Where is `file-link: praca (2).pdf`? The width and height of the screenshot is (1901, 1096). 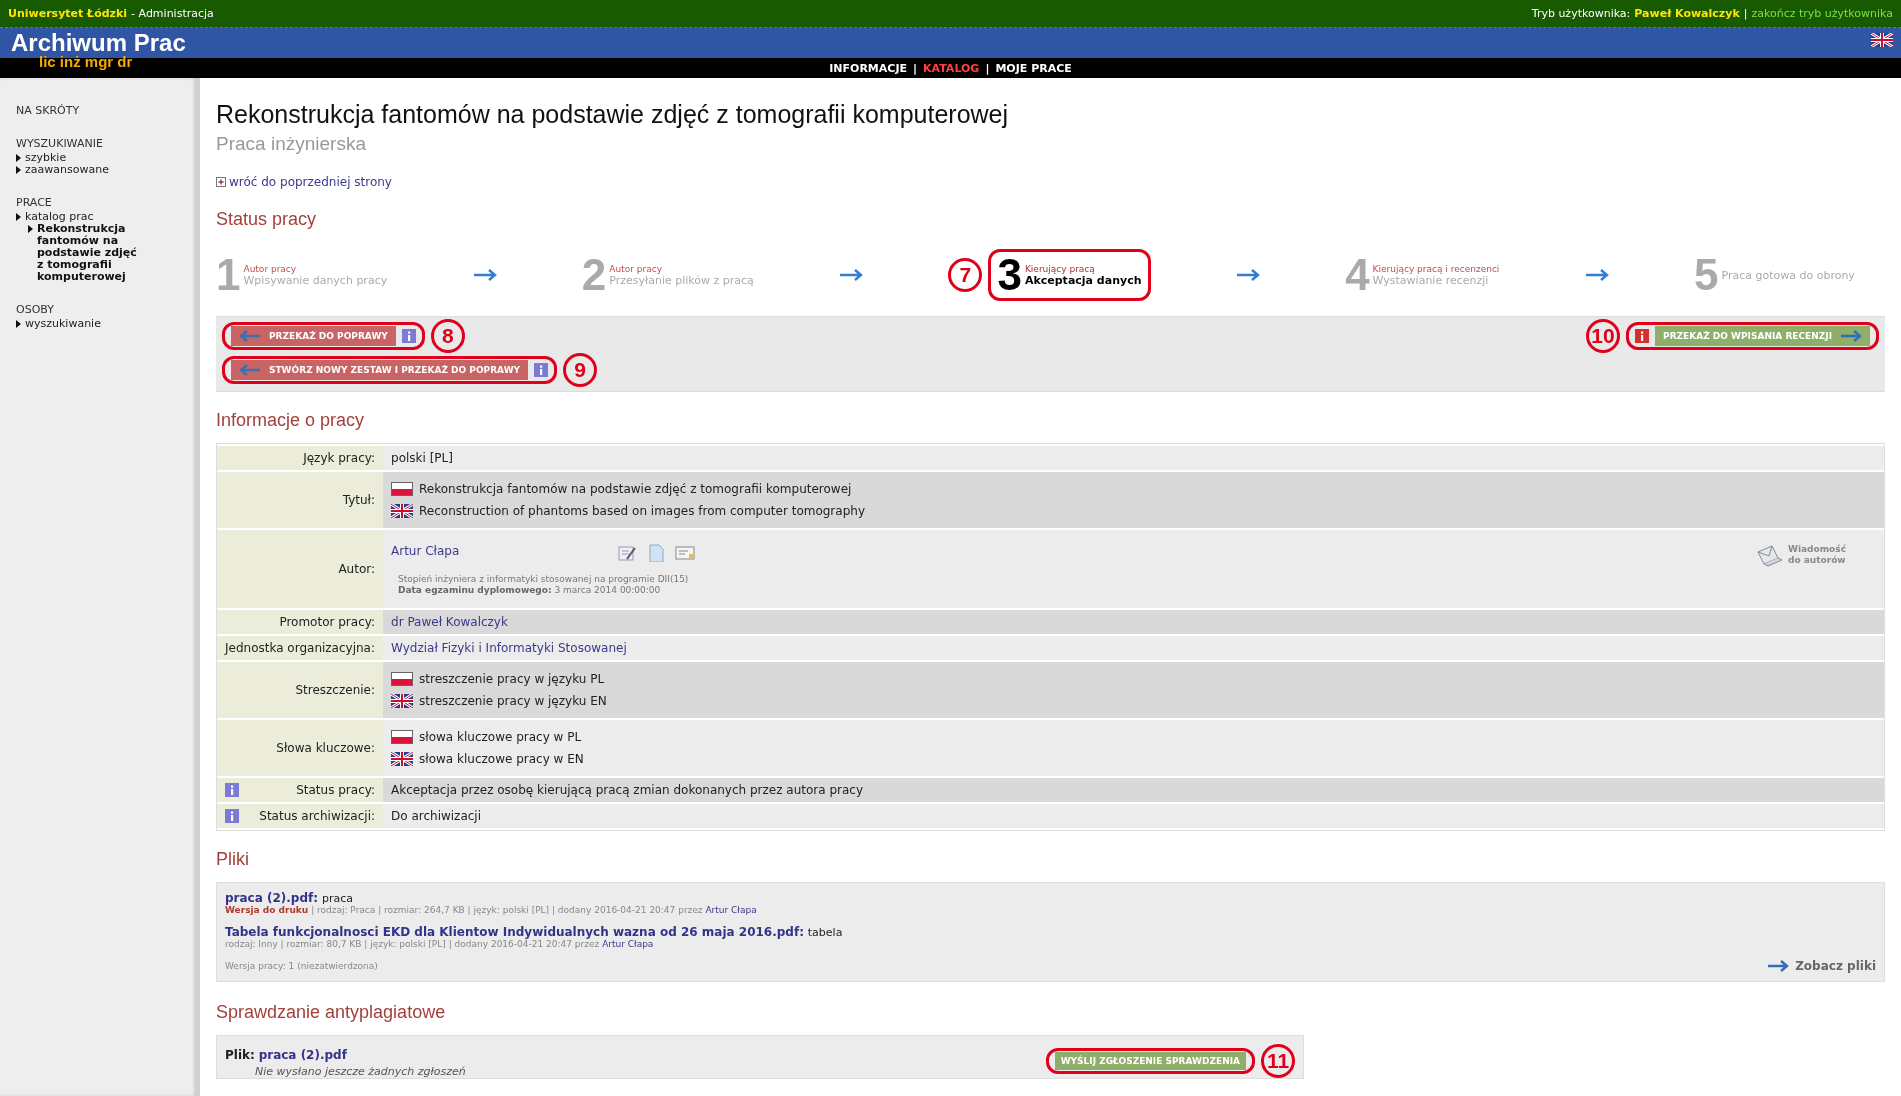 file-link: praca (2).pdf is located at coordinates (302, 1055).